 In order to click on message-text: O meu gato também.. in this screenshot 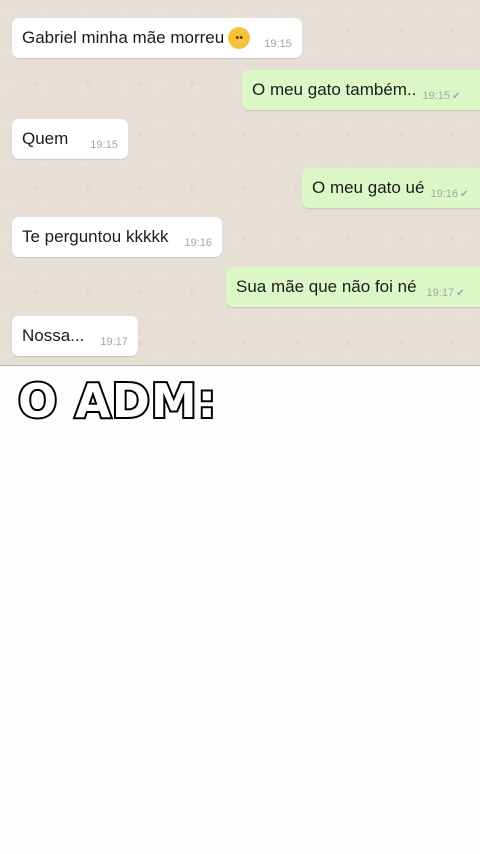, I will do `click(334, 89)`.